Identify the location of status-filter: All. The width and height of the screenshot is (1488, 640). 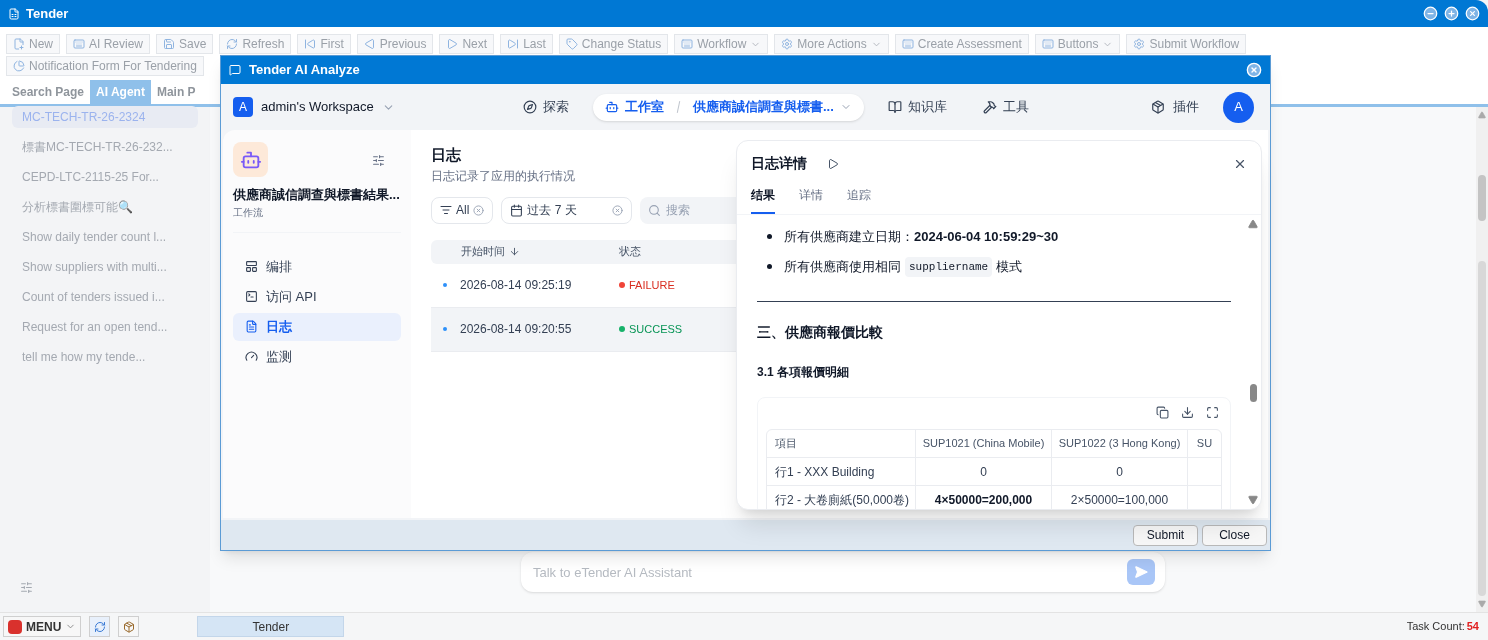
(462, 210).